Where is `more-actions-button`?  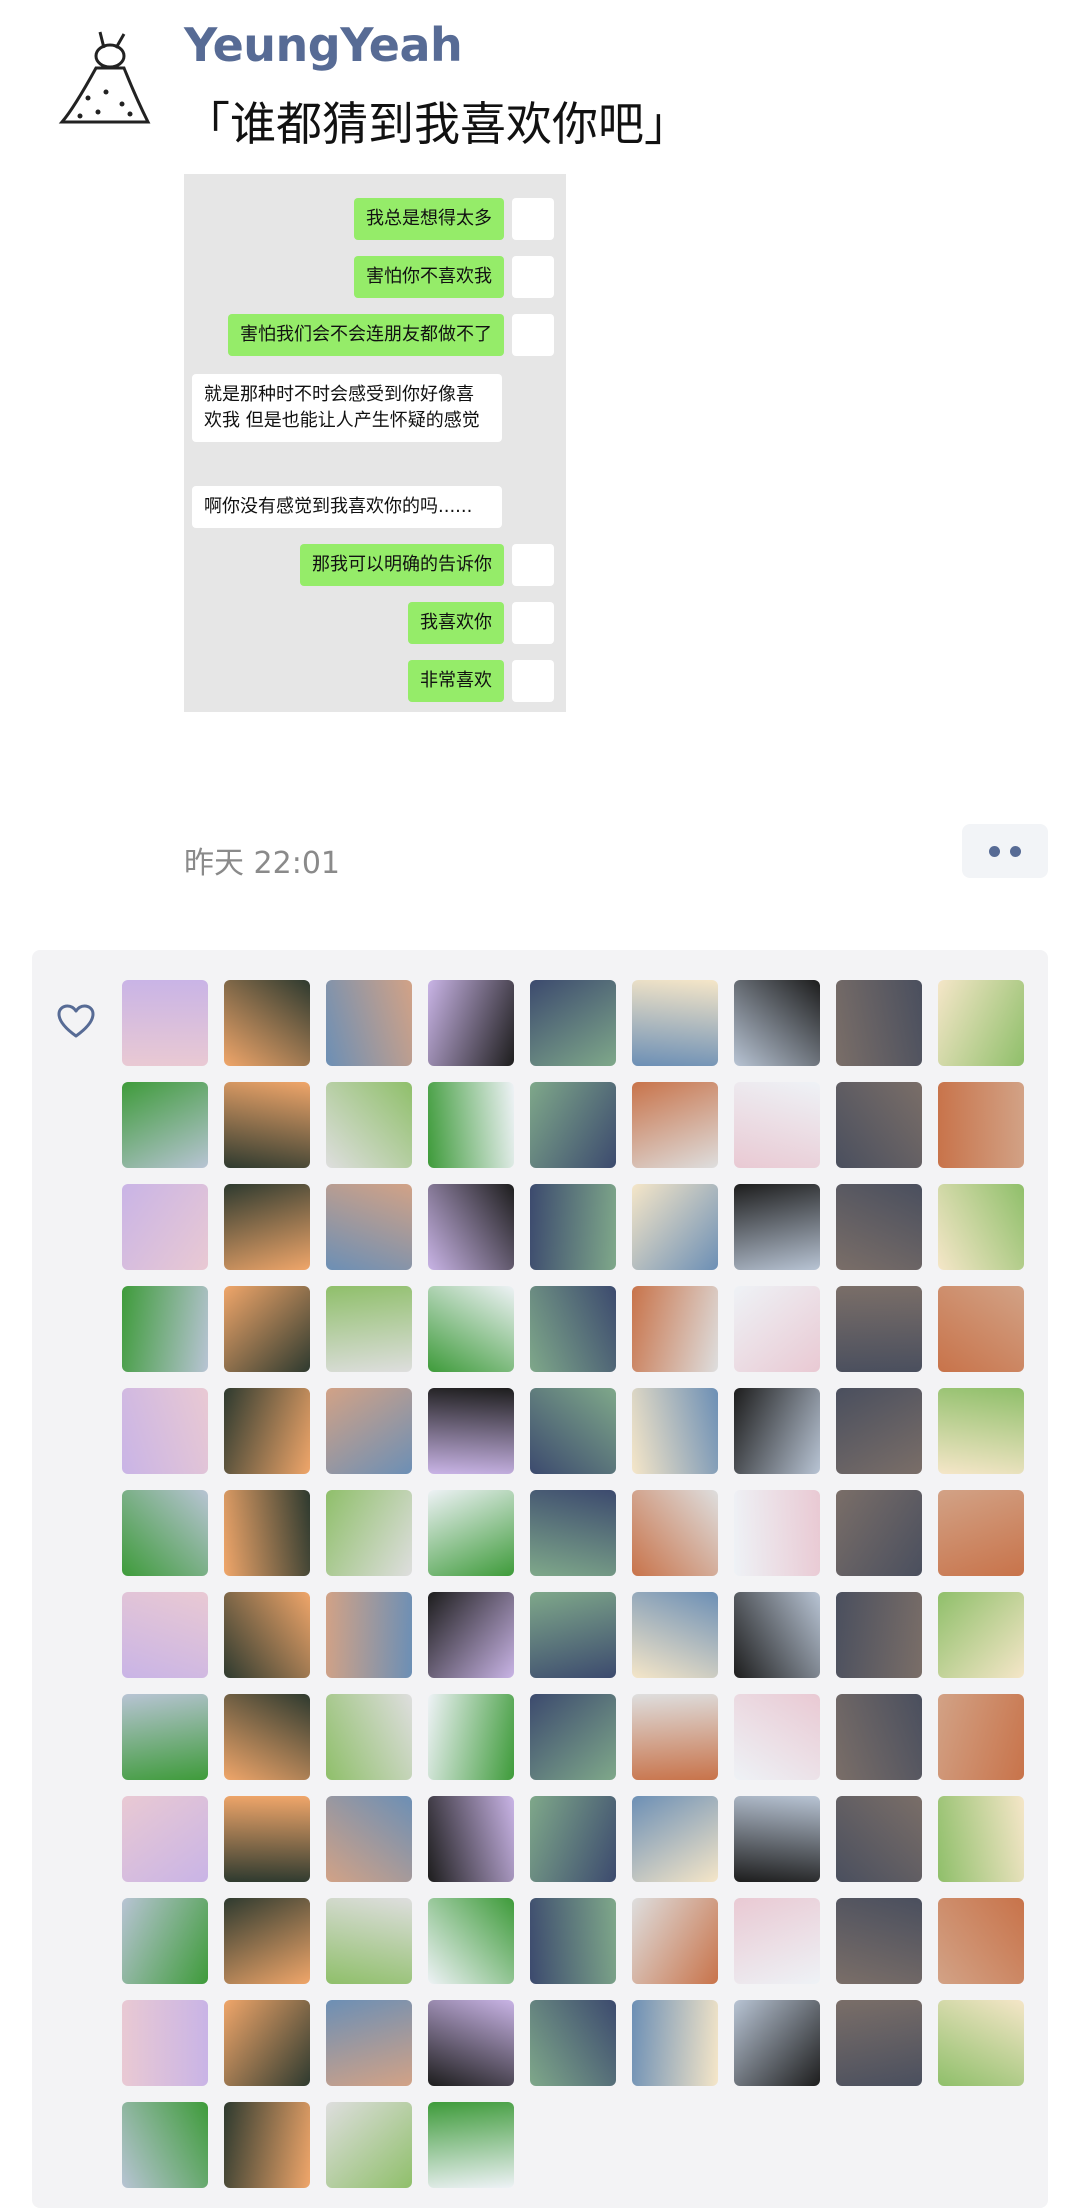
more-actions-button is located at coordinates (1005, 851).